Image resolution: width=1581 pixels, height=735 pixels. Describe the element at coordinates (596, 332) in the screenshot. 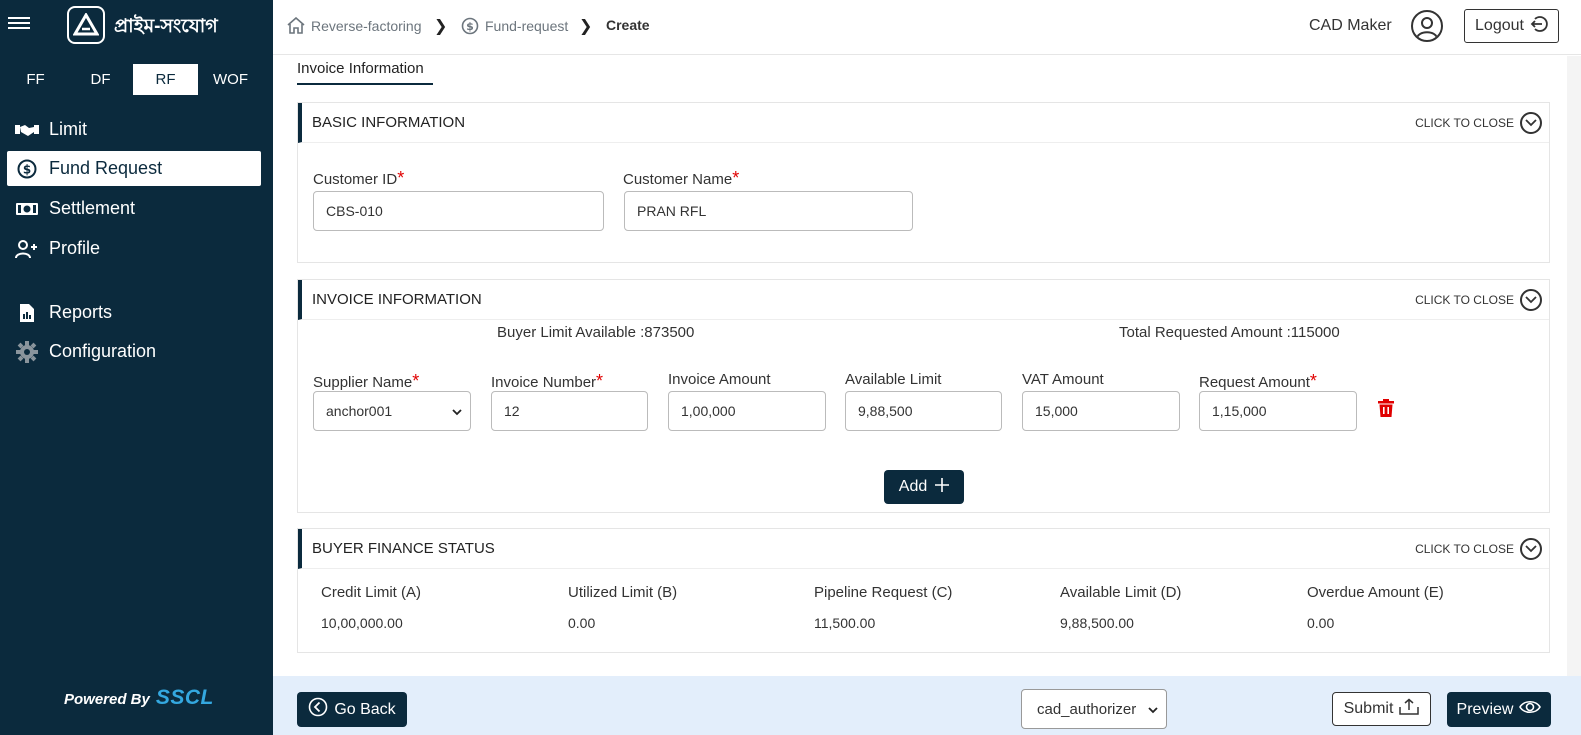

I see `buyer-limit-available: Buyer Limit Available :873500` at that location.